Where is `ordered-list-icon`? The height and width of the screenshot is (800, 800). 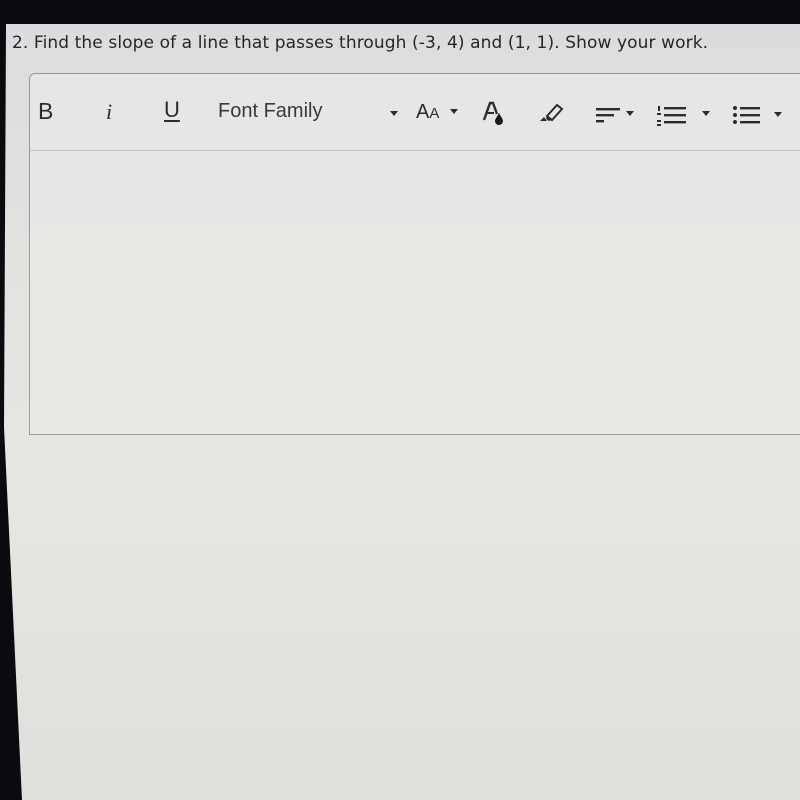
ordered-list-icon is located at coordinates (672, 116).